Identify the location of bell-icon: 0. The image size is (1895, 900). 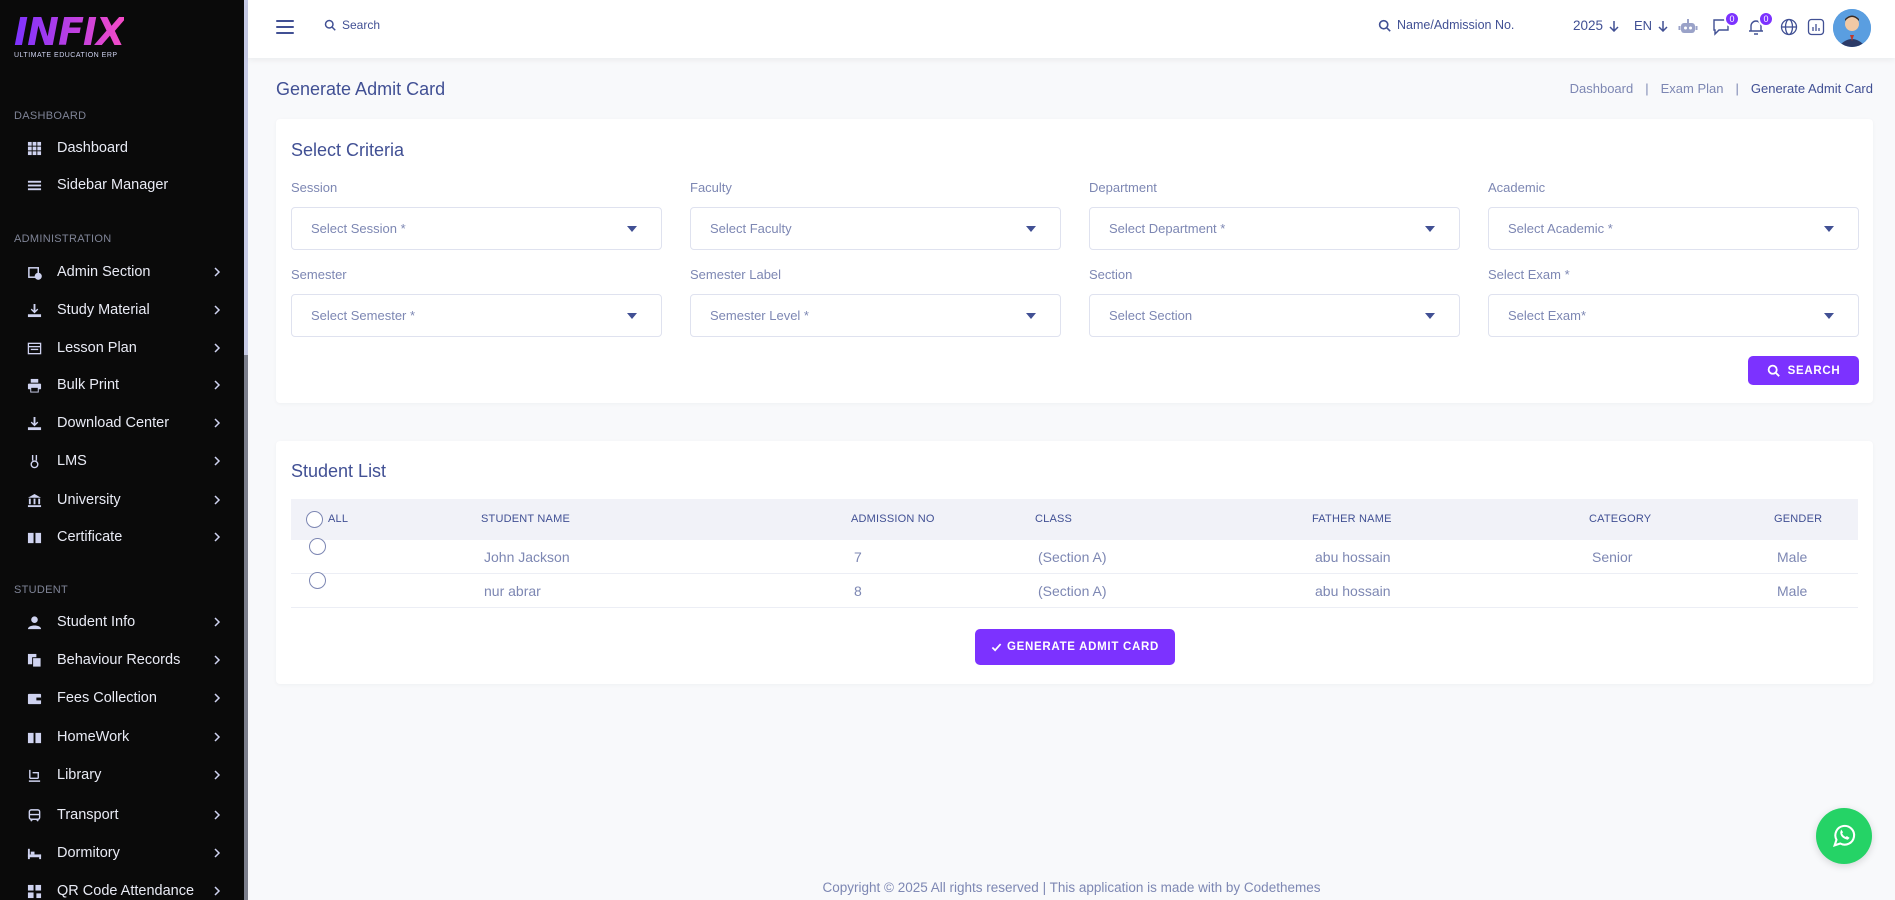
(1760, 24).